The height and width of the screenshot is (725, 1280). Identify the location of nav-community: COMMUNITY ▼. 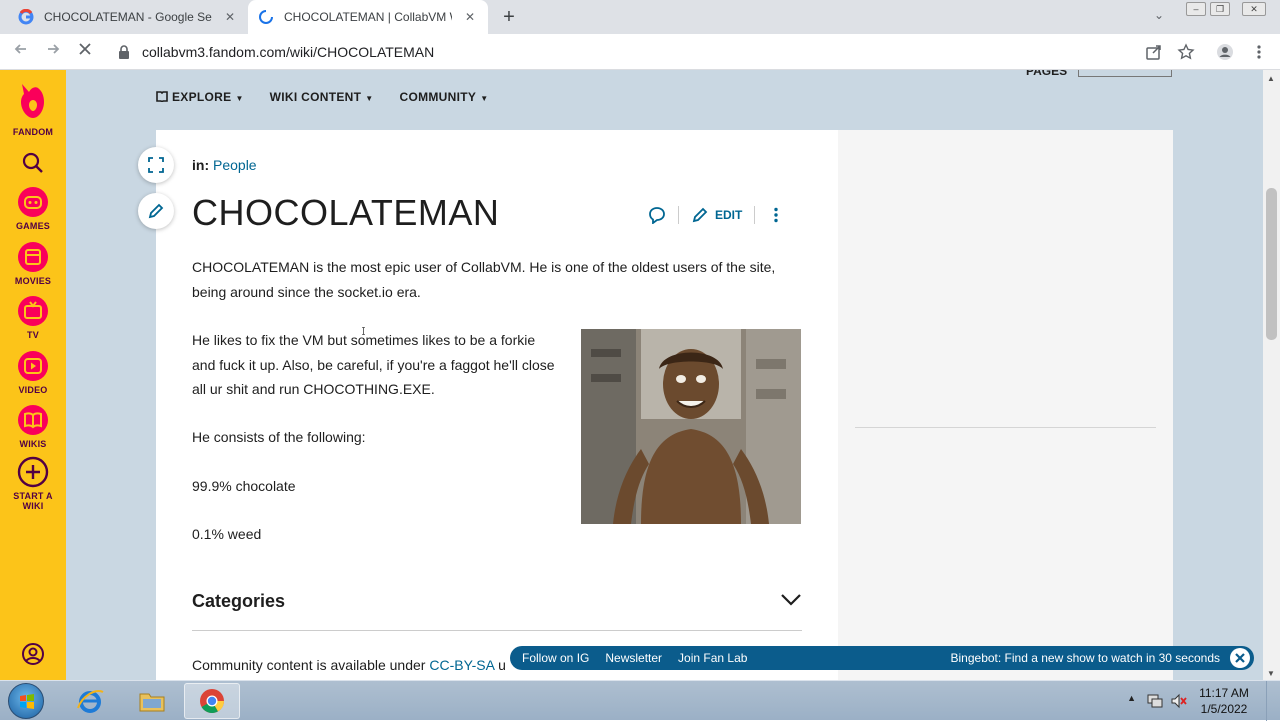
(443, 97).